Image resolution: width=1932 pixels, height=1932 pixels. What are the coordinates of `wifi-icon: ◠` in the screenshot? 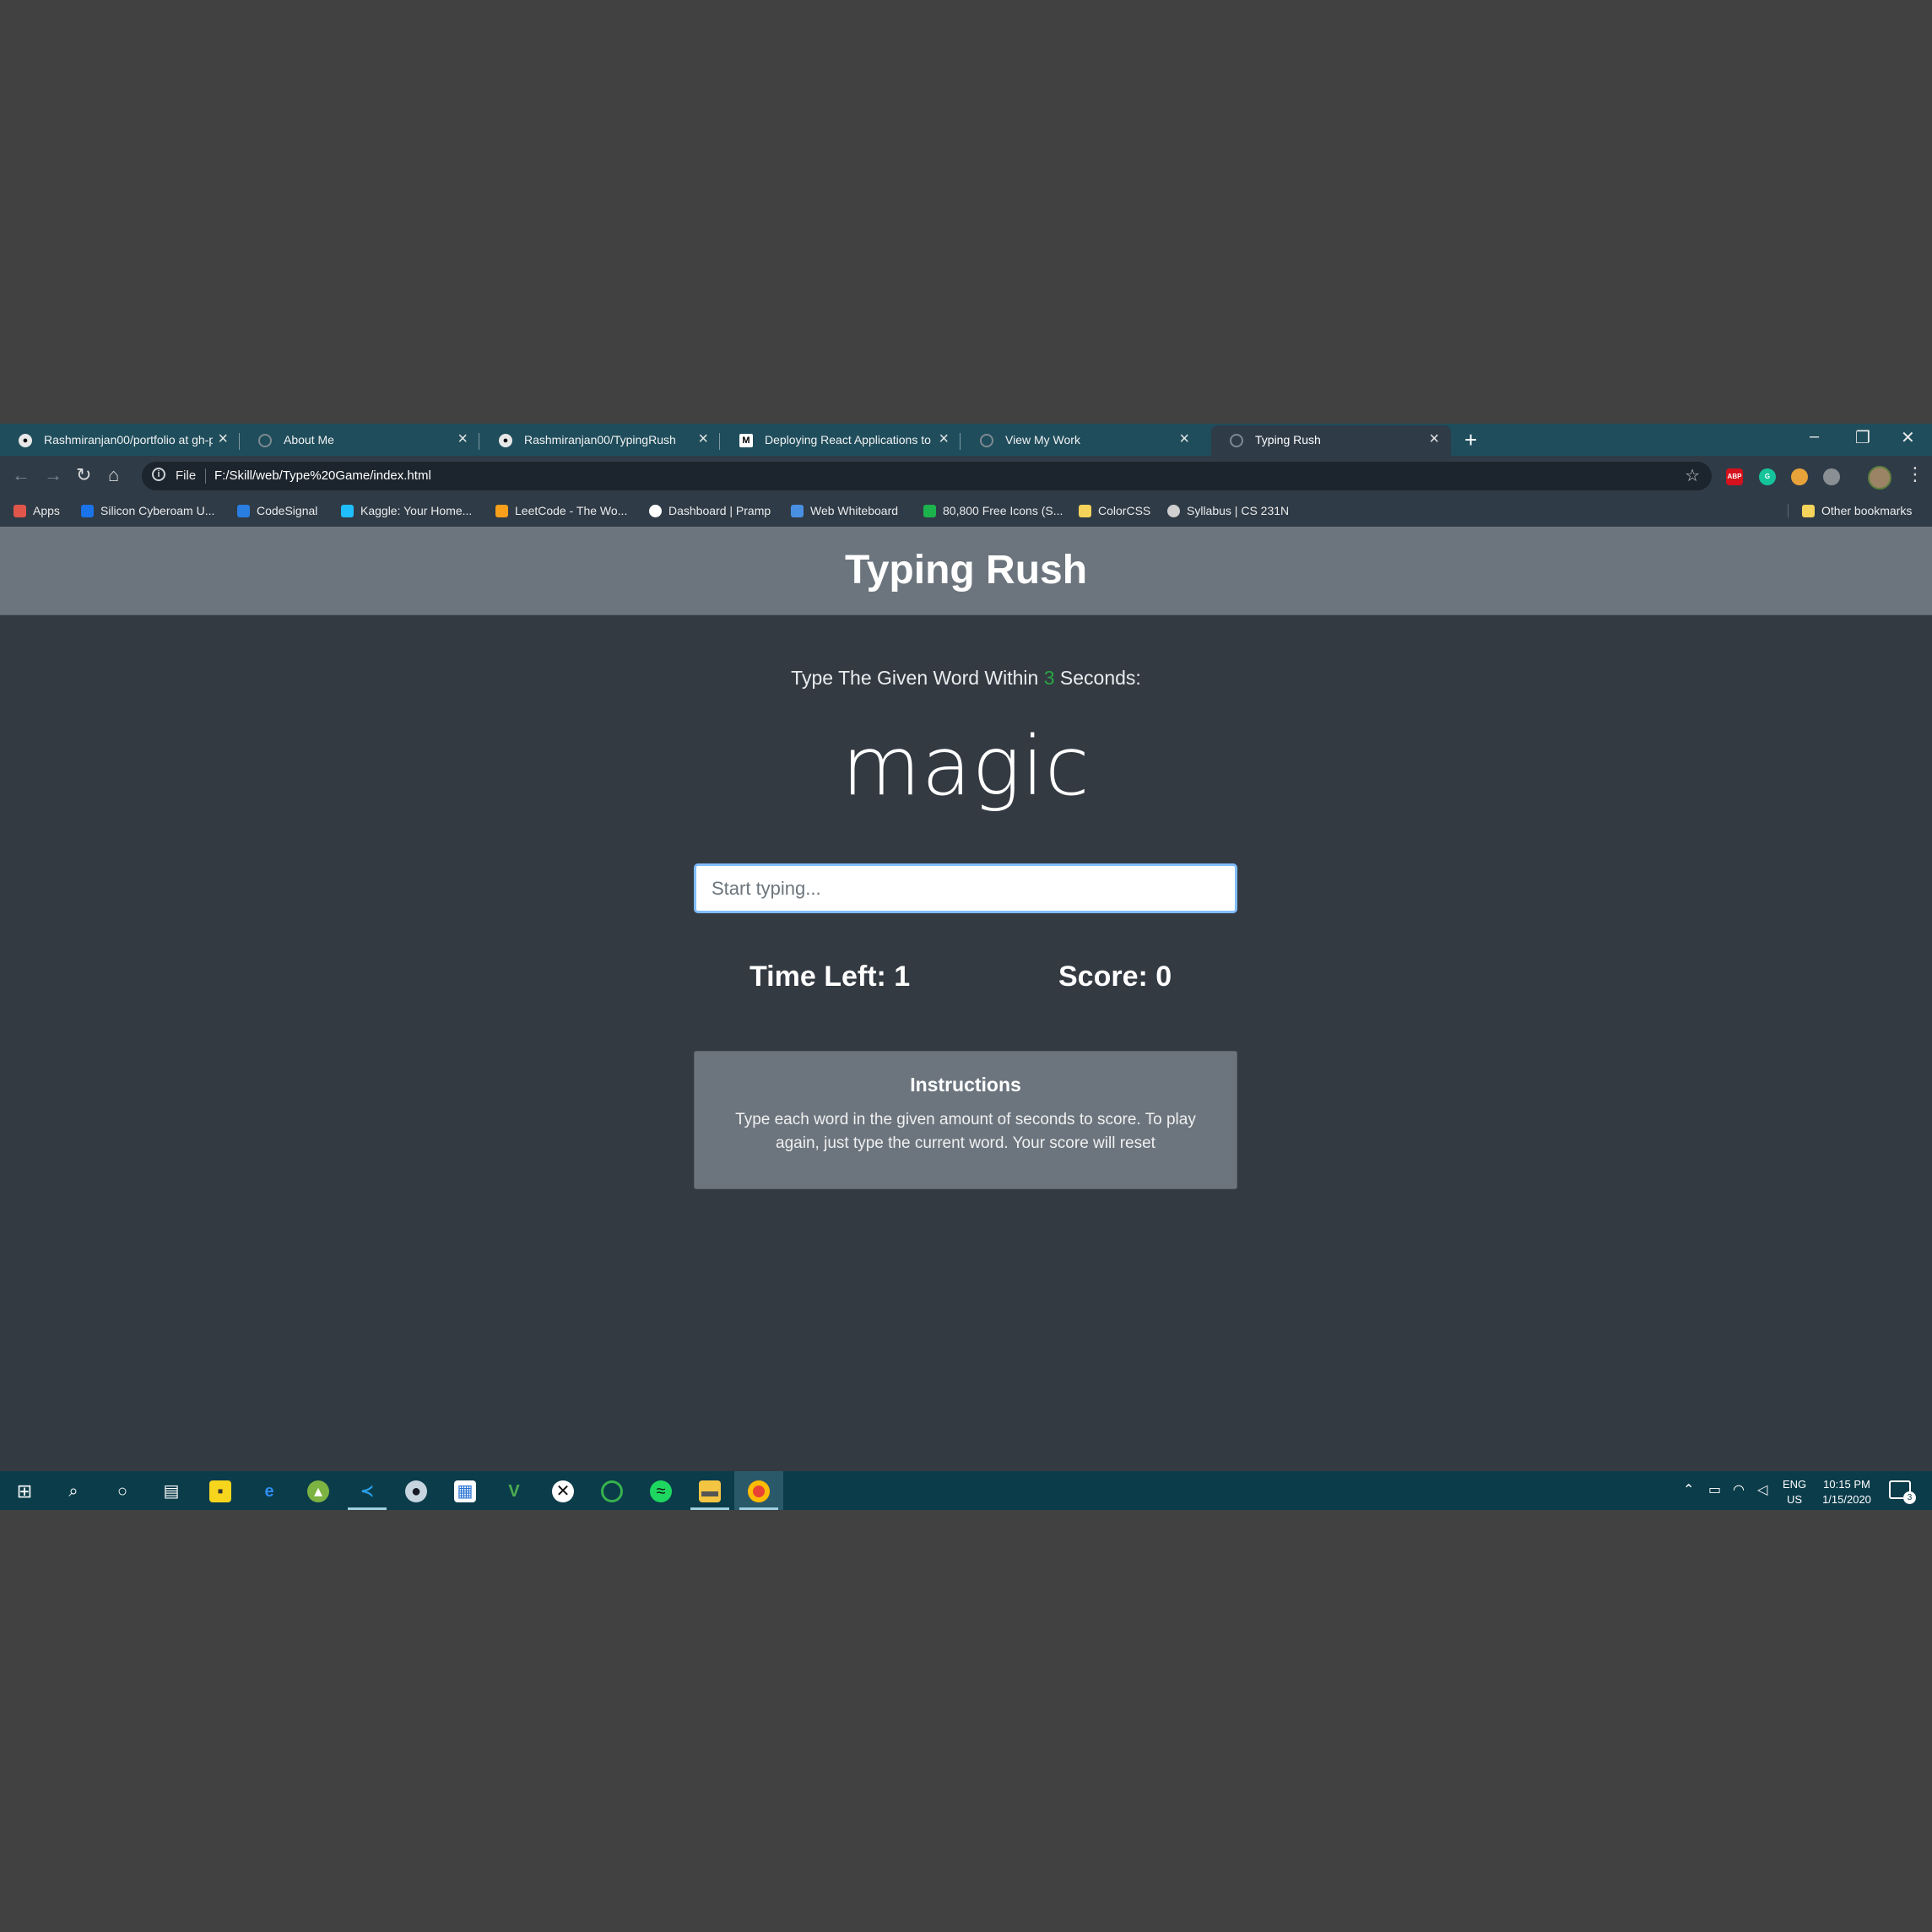 It's located at (1739, 1495).